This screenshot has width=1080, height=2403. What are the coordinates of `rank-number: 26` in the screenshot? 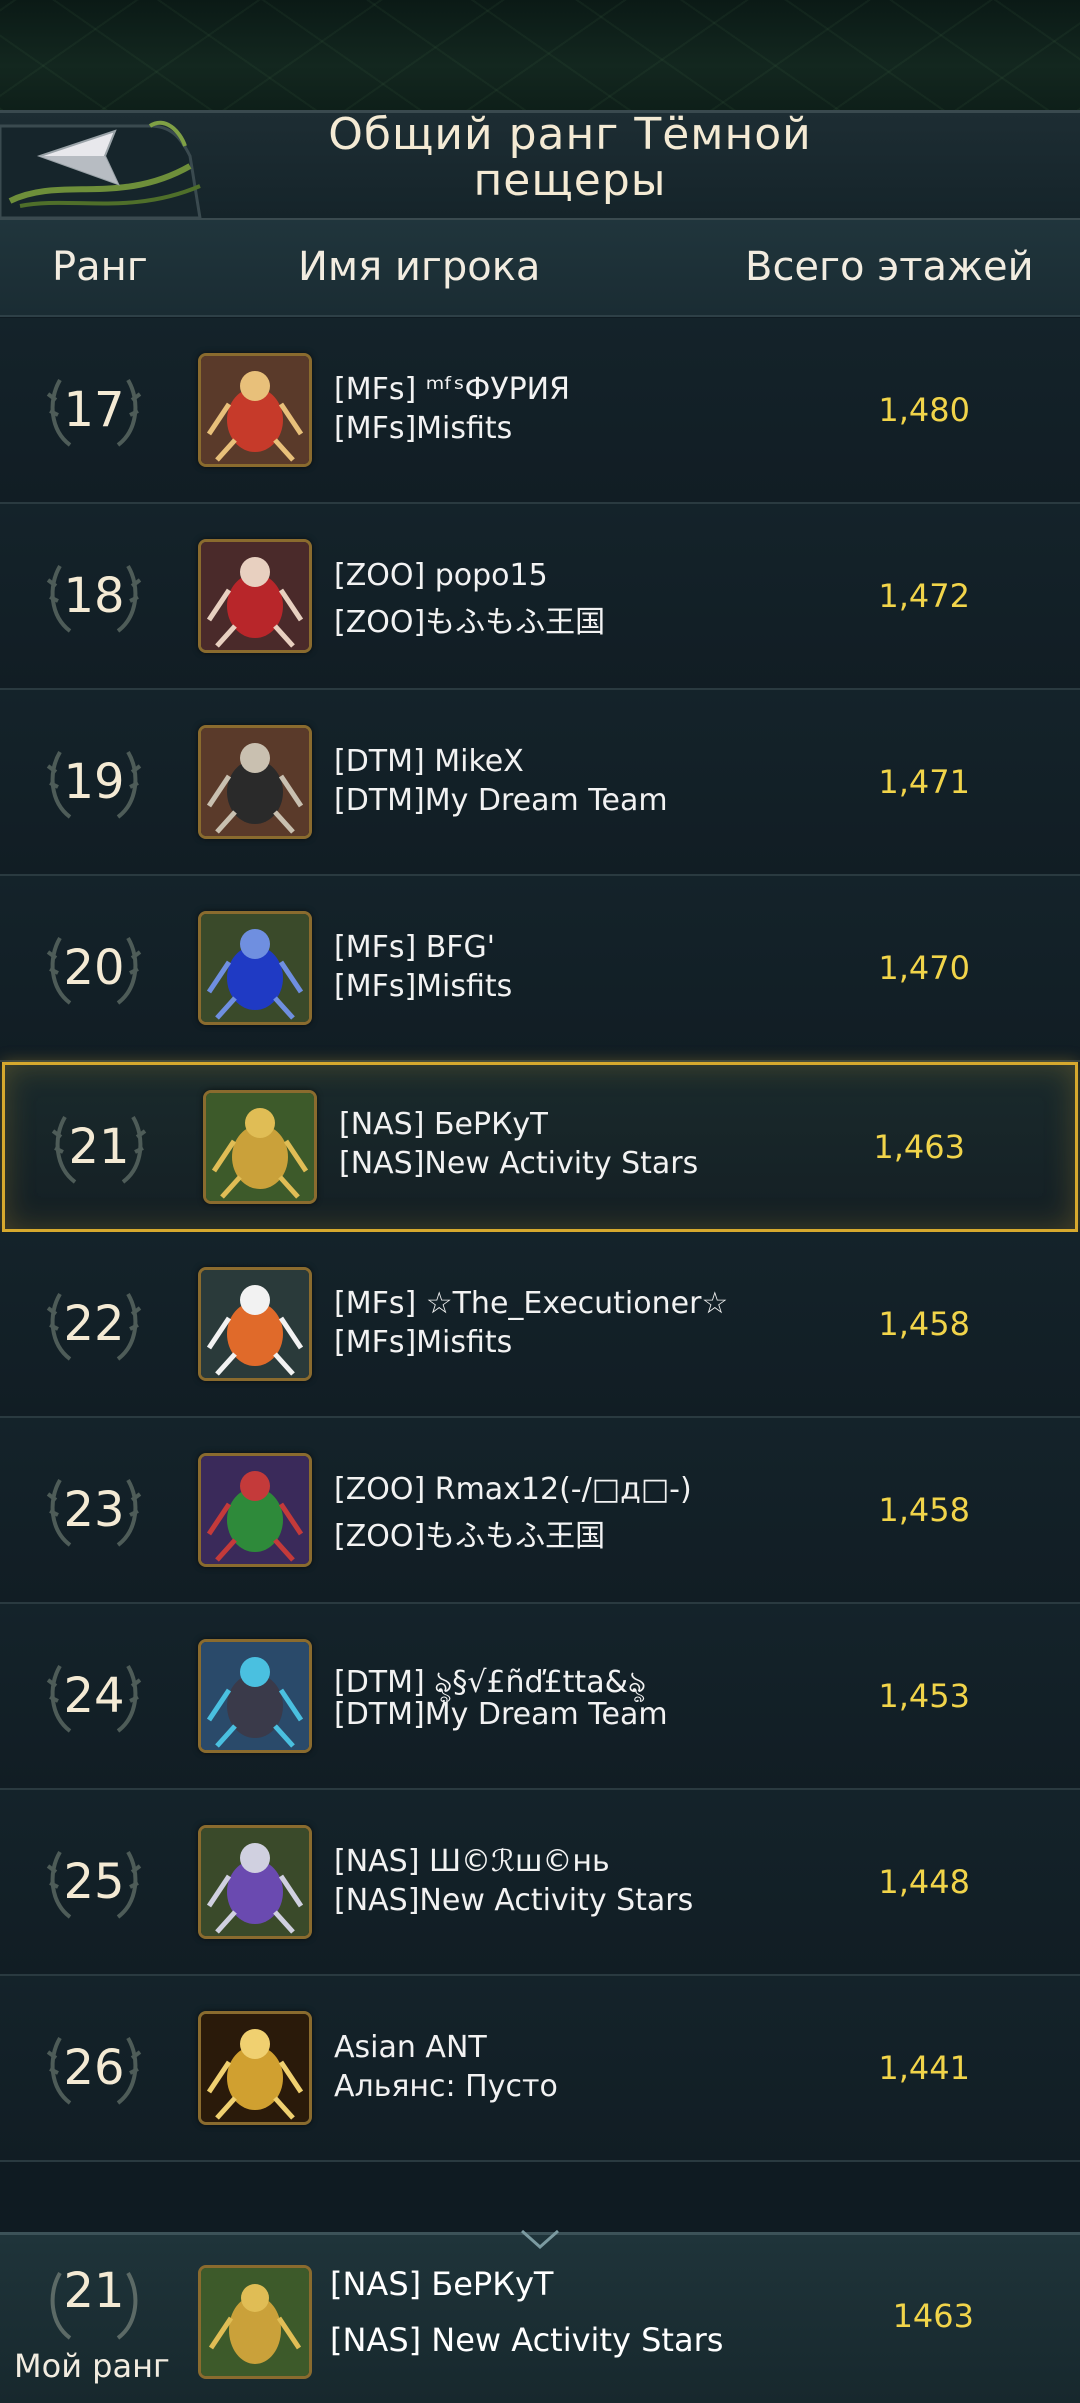 It's located at (94, 2068).